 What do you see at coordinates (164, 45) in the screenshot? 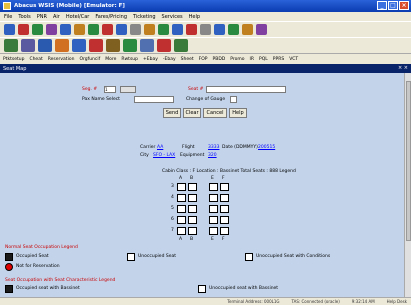
I see `alert-icon` at bounding box center [164, 45].